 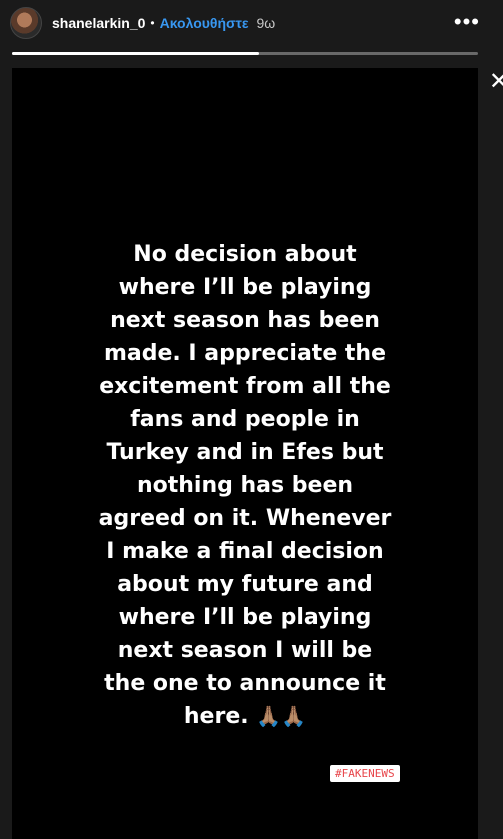 What do you see at coordinates (281, 716) in the screenshot?
I see `praying-hands-emoji: 🙏🏽🙏🏽` at bounding box center [281, 716].